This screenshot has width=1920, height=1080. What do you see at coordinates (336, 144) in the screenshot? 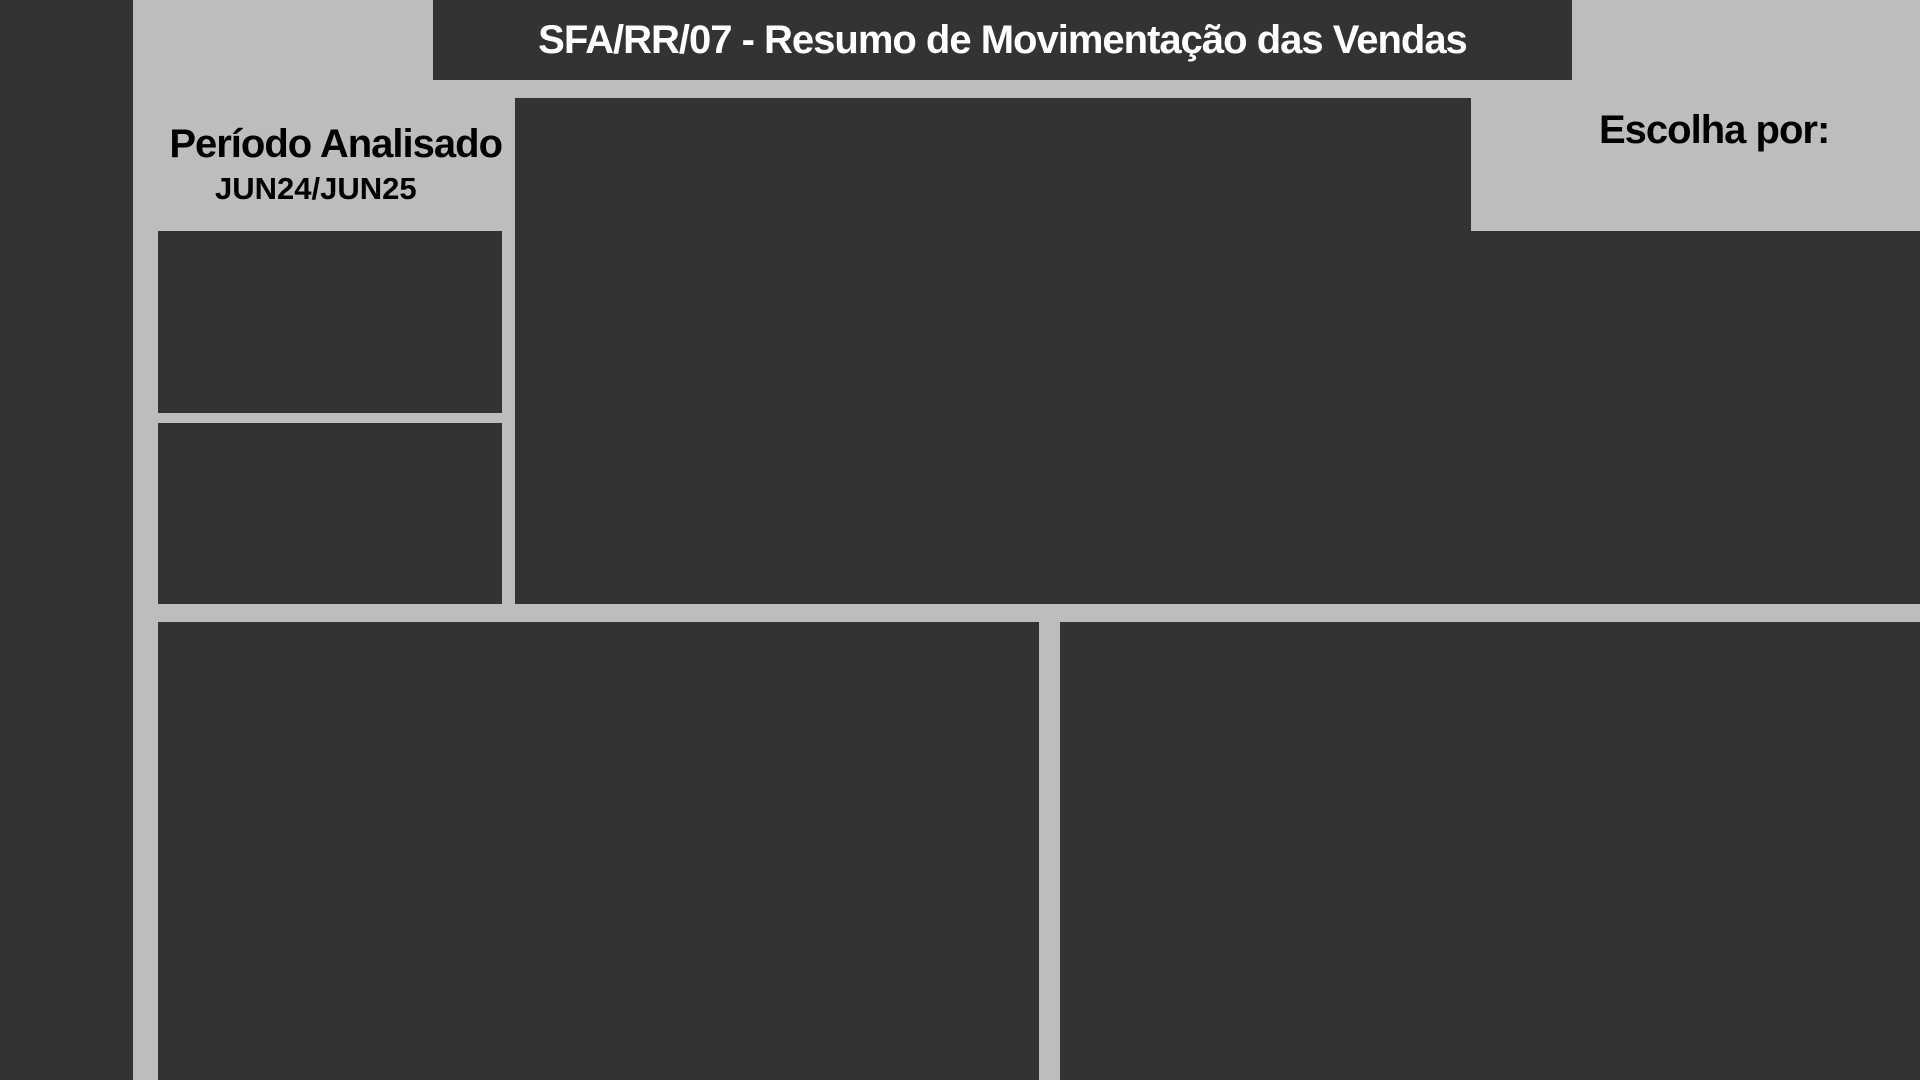
I see `period-label: Período Analisado` at bounding box center [336, 144].